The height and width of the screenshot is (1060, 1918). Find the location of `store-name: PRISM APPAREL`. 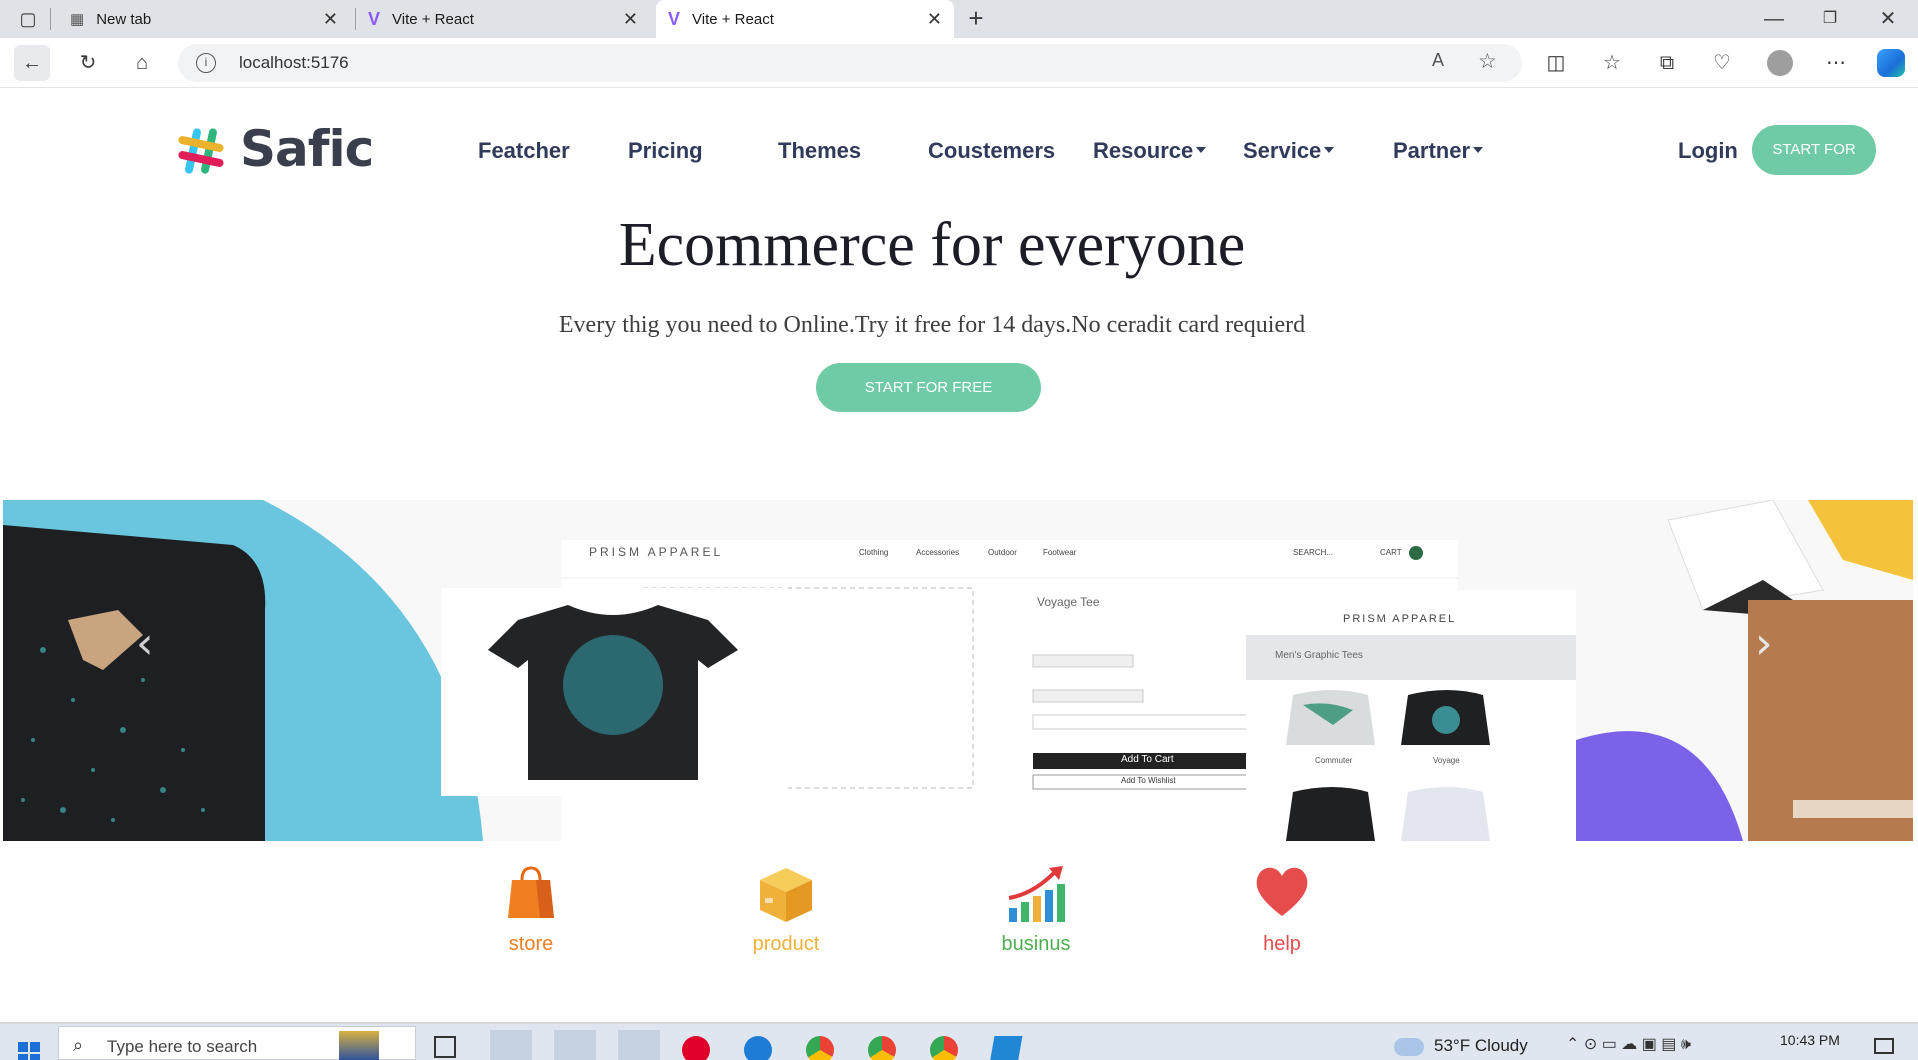

store-name: PRISM APPAREL is located at coordinates (656, 552).